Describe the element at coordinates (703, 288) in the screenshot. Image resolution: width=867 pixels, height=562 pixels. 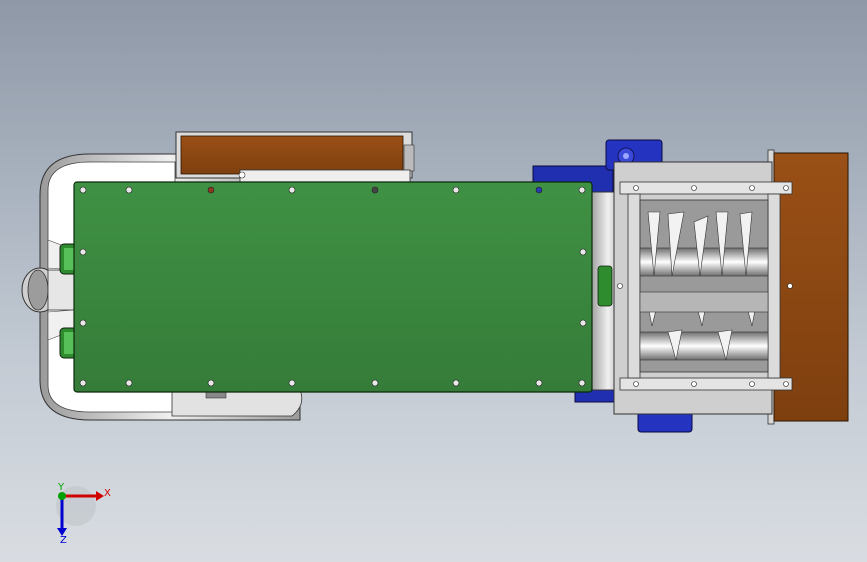
I see `shredder-frame` at that location.